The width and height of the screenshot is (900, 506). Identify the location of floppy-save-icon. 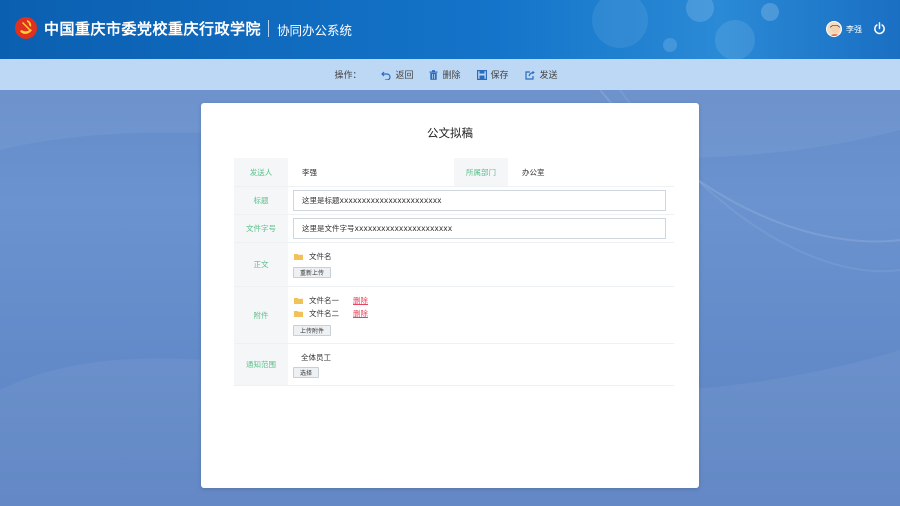
(481, 74).